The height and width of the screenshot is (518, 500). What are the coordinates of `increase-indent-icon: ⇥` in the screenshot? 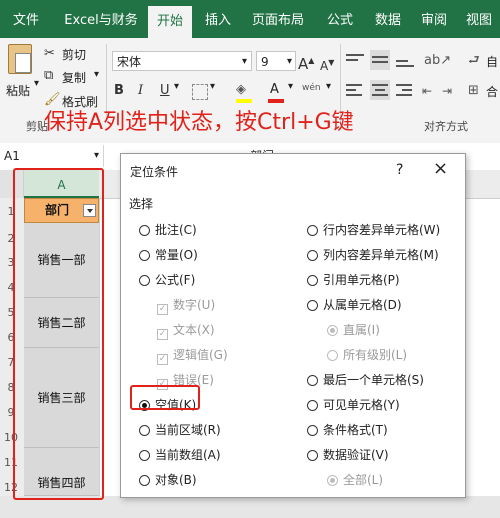 It's located at (447, 91).